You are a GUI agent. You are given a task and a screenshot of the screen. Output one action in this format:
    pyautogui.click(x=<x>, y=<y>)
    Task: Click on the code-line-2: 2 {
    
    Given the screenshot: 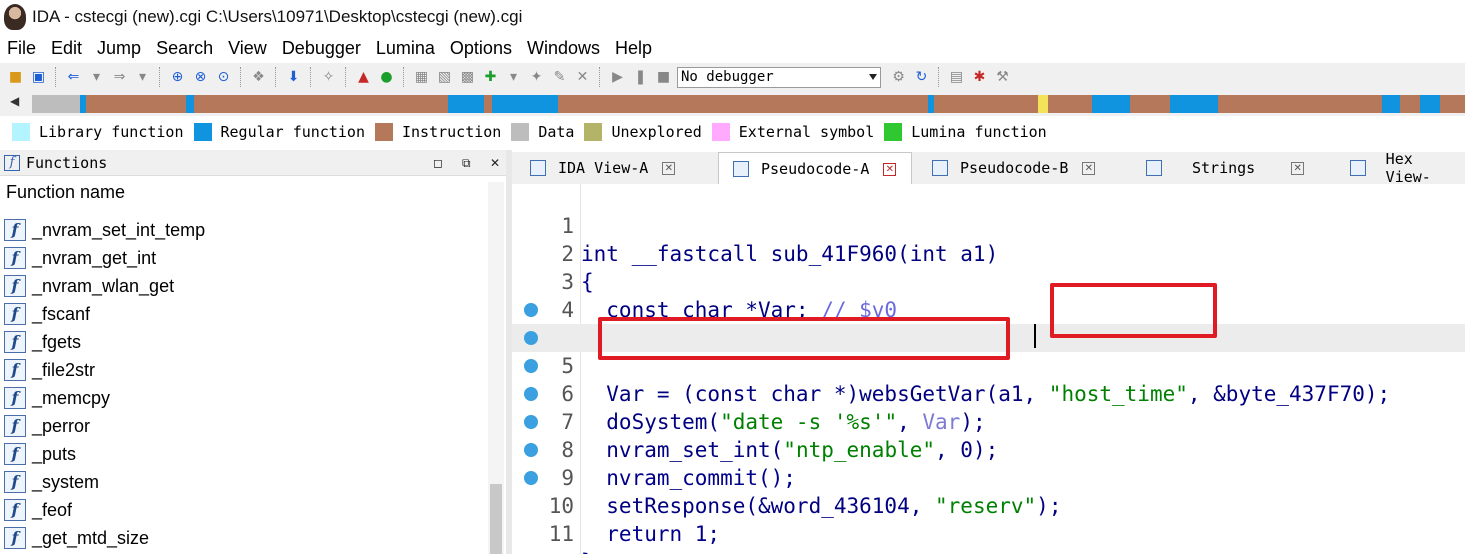 What is the action you would take?
    pyautogui.click(x=988, y=253)
    